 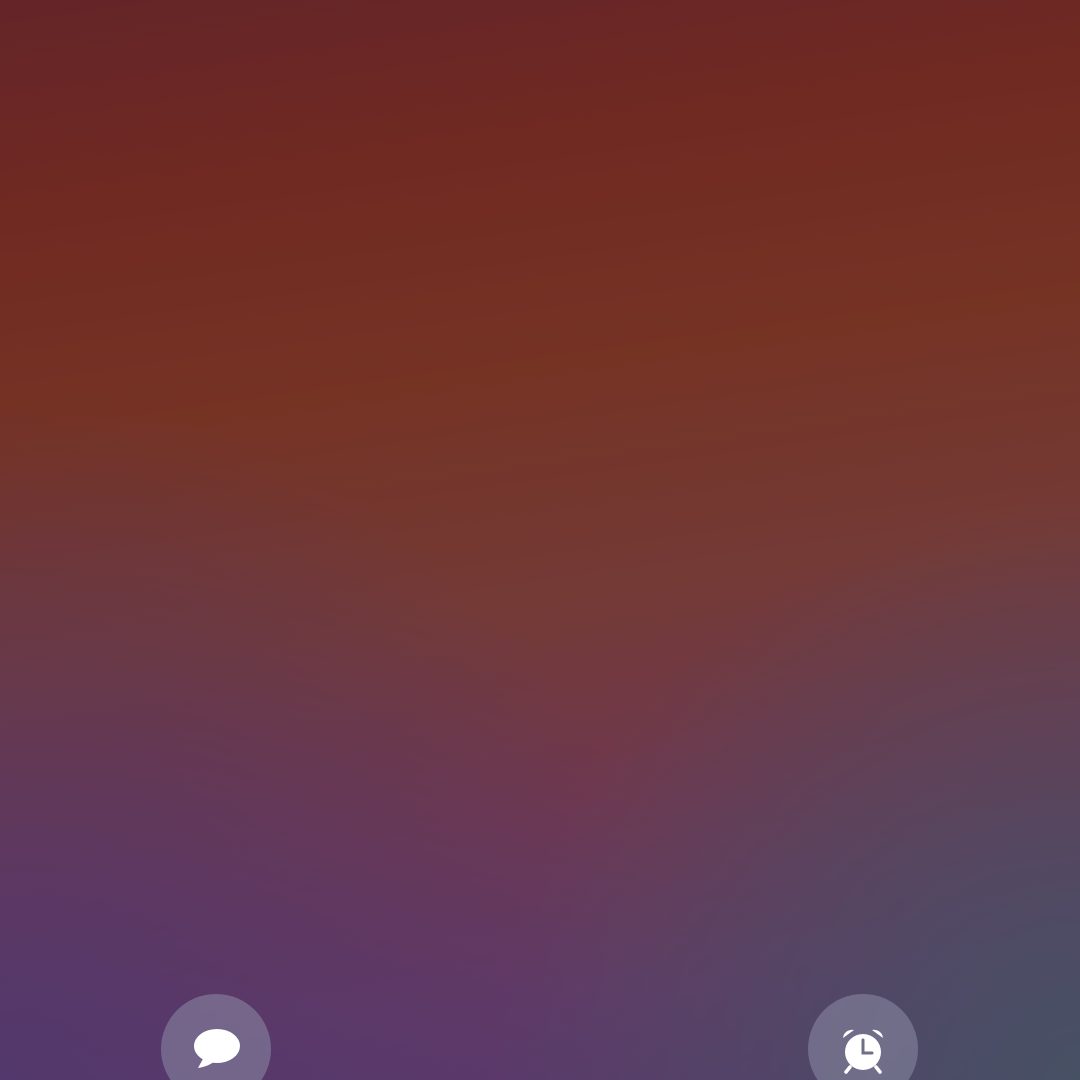 I want to click on alarm-shortcut-button, so click(x=863, y=1037).